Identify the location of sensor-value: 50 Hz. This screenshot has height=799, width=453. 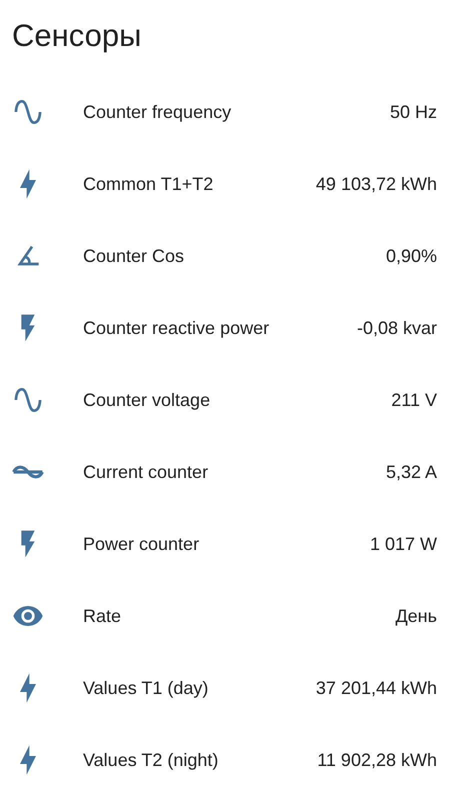
(413, 112).